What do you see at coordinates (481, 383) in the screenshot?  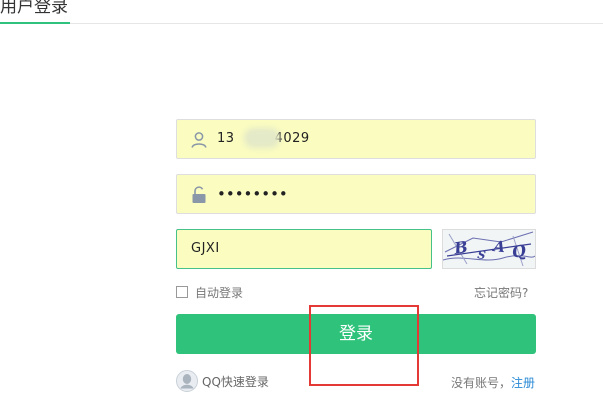 I see `no-account-text: 没有账号，` at bounding box center [481, 383].